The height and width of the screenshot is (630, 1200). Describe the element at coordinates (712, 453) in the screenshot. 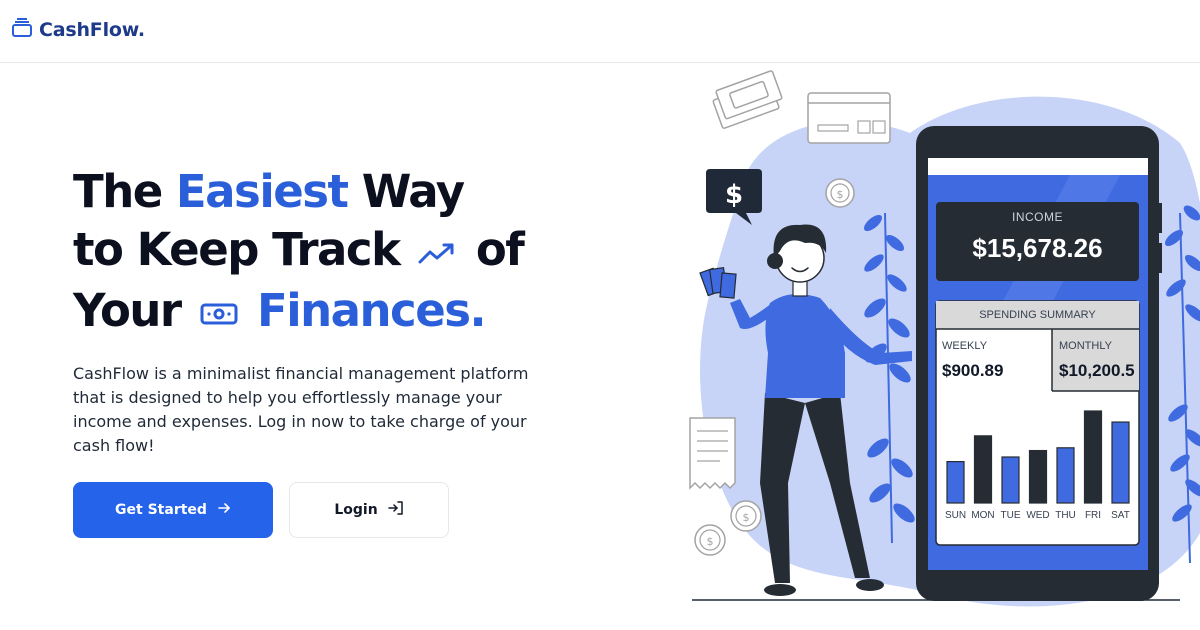

I see `receipt-icon` at that location.